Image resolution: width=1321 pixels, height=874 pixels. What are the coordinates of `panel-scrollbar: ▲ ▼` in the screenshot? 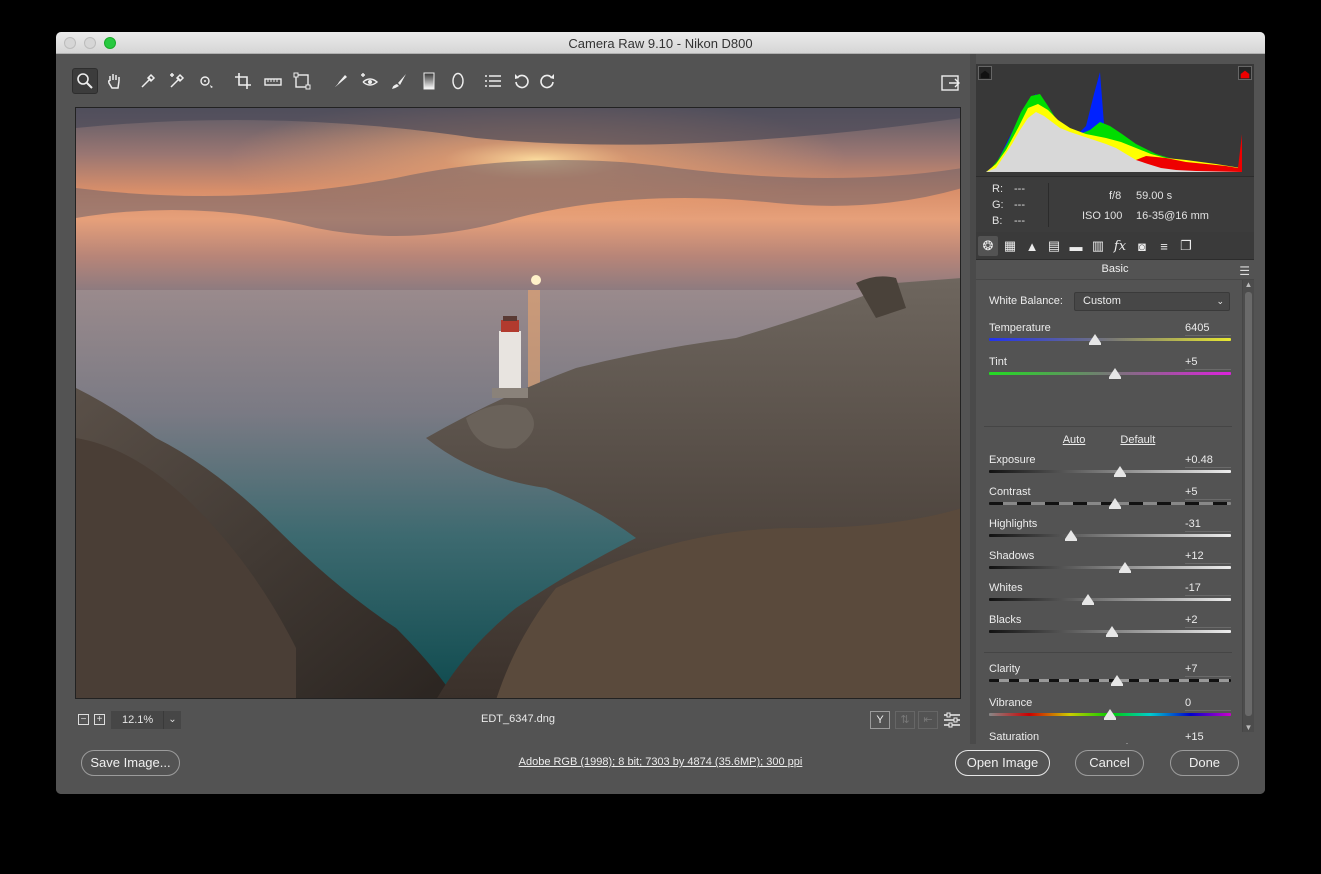 It's located at (1248, 506).